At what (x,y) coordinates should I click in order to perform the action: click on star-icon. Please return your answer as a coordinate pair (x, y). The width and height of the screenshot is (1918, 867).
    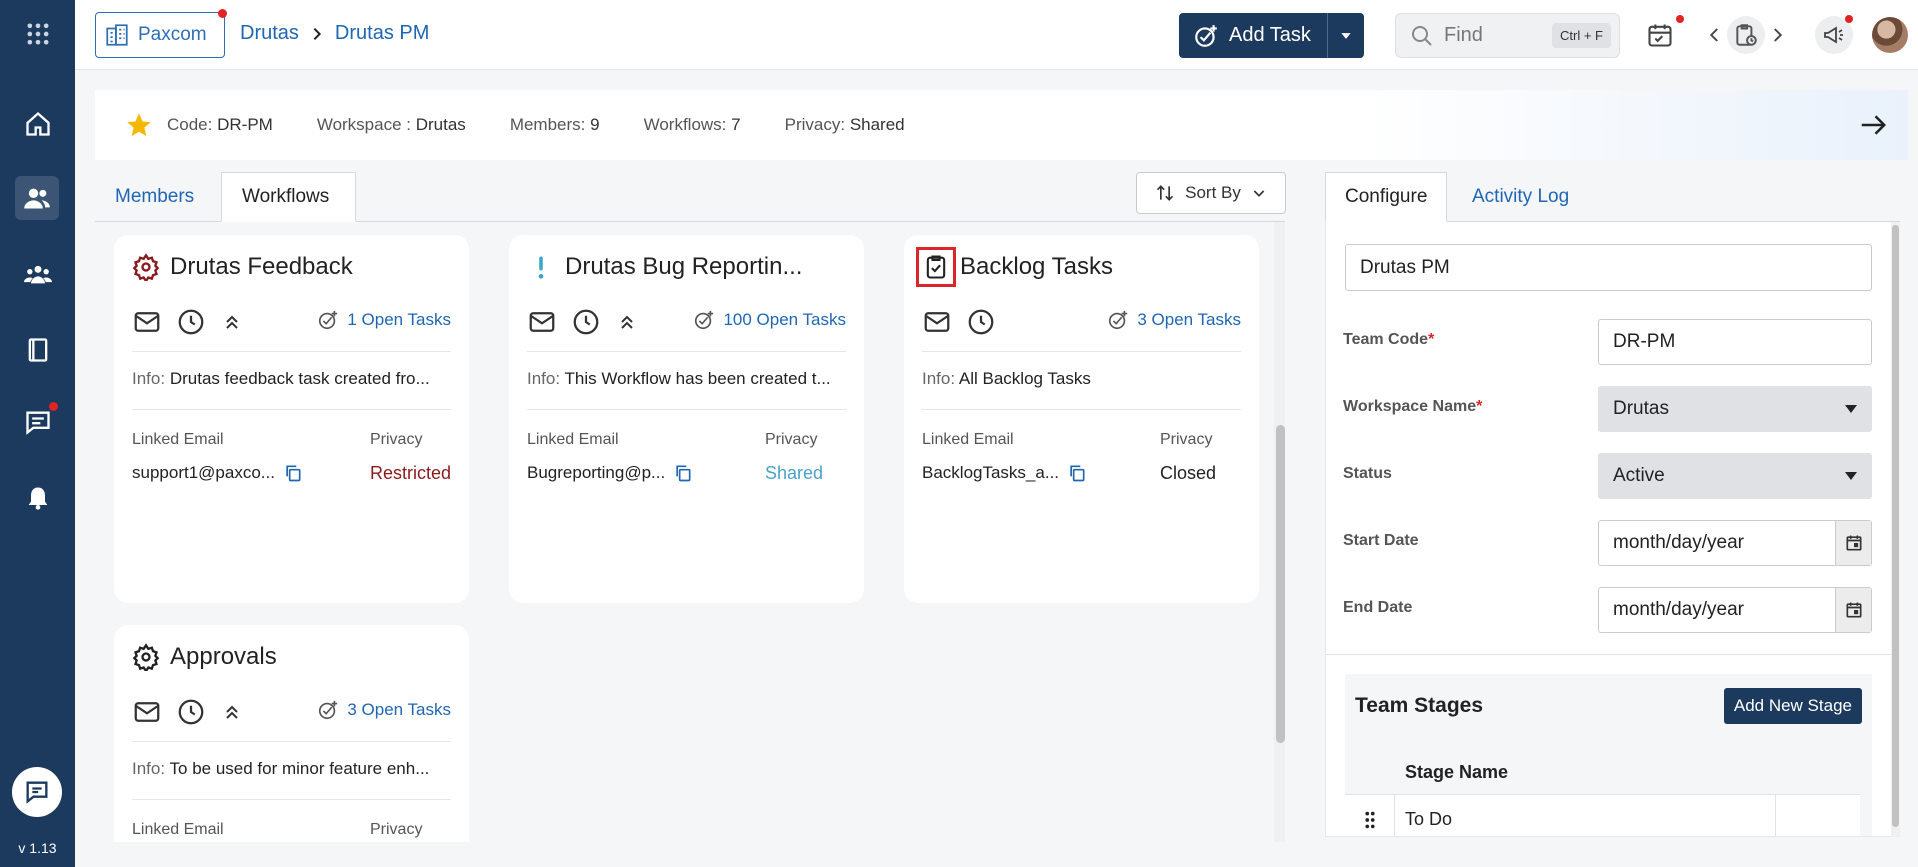
    Looking at the image, I should click on (139, 125).